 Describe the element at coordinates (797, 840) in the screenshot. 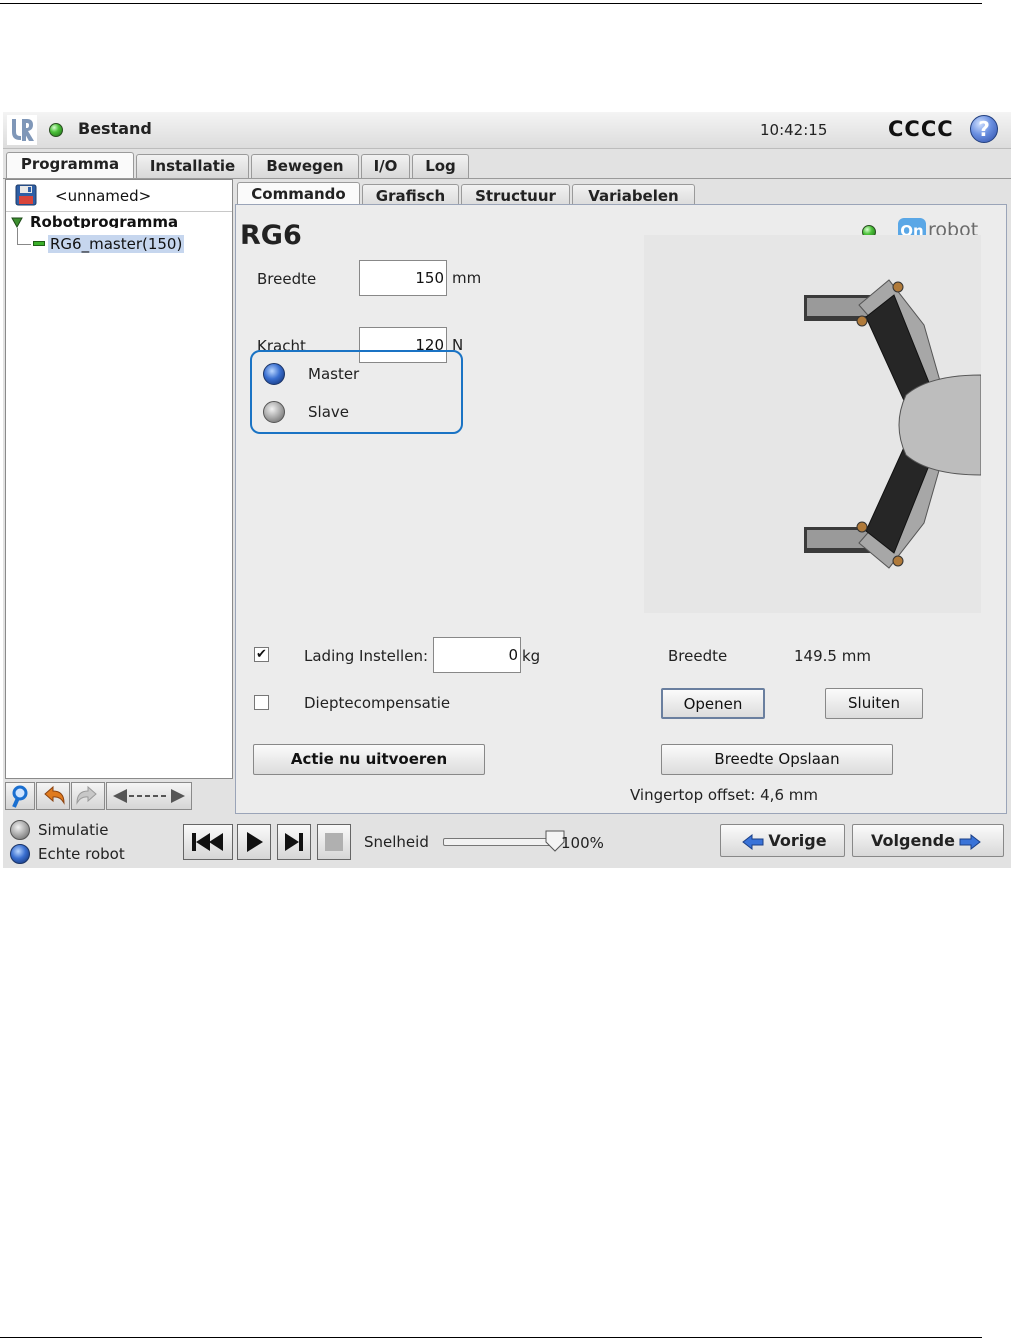

I see `previous-label: Vorige` at that location.